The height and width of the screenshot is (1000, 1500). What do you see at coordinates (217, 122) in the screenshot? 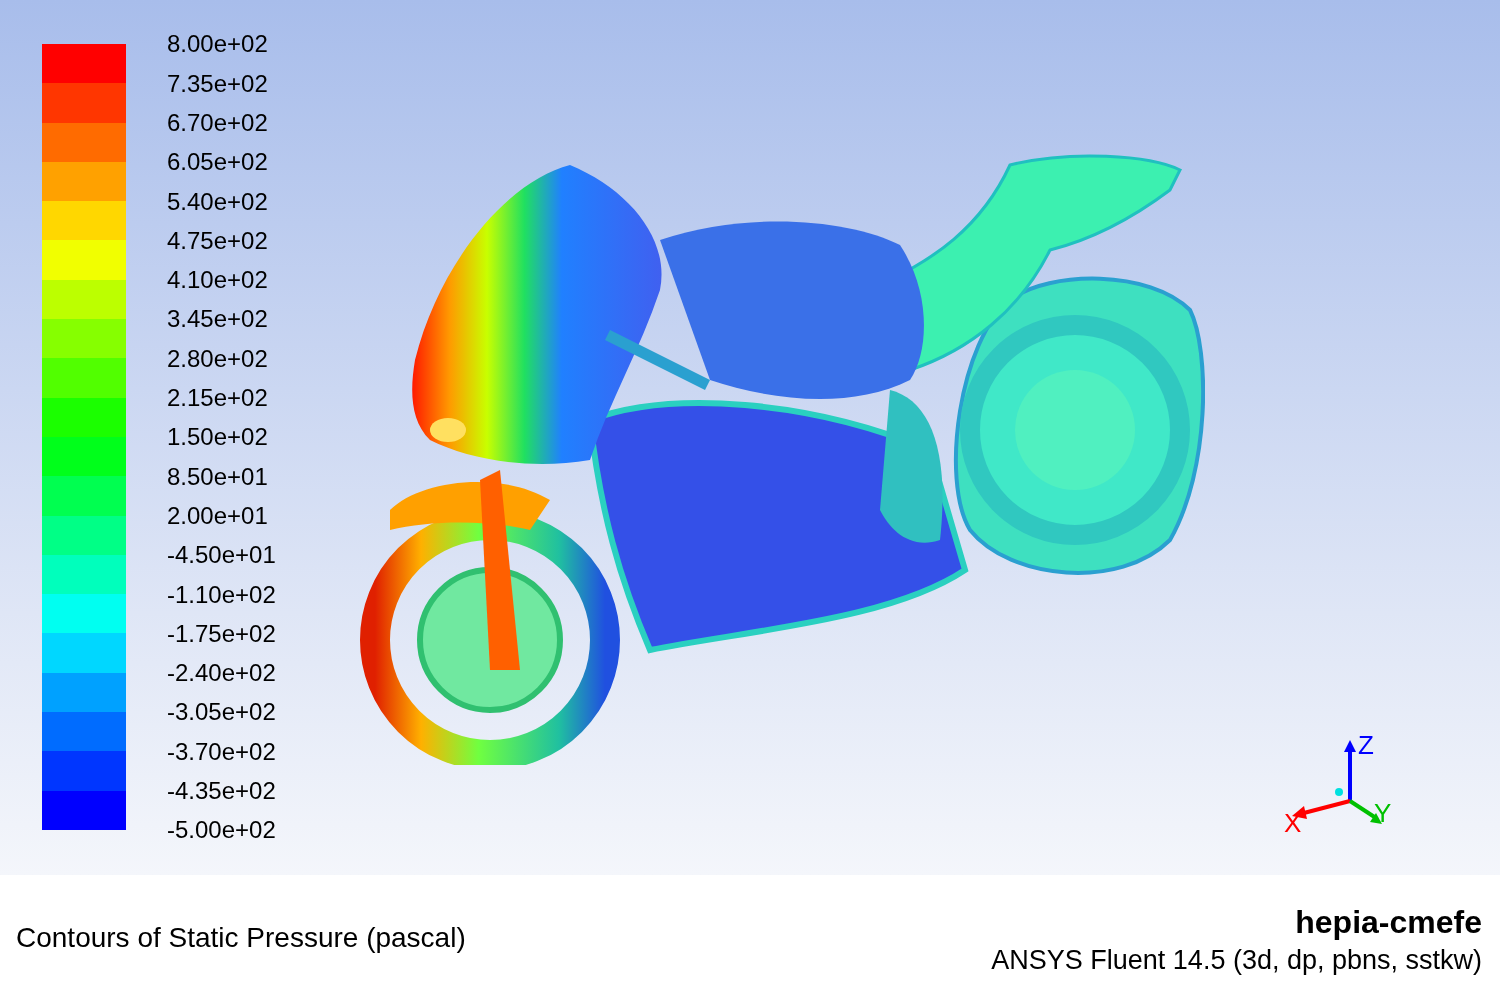
I see `legend-value: 6.70e+02` at bounding box center [217, 122].